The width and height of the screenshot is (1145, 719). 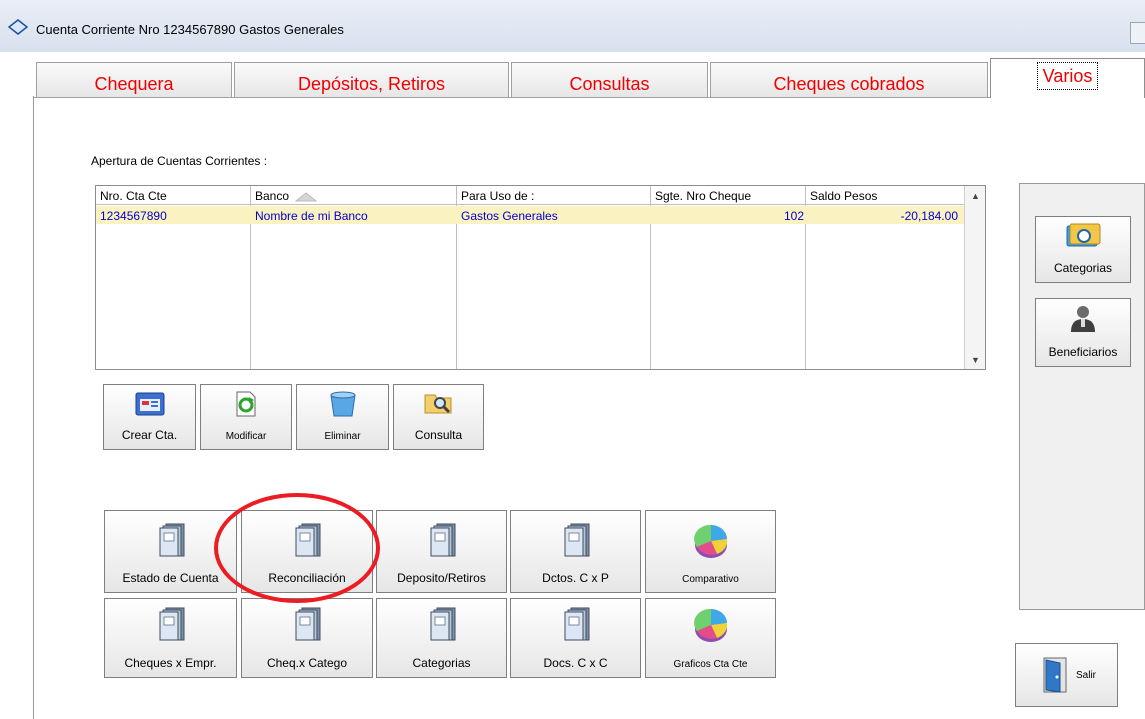 What do you see at coordinates (710, 579) in the screenshot?
I see `button-label: Comparativo` at bounding box center [710, 579].